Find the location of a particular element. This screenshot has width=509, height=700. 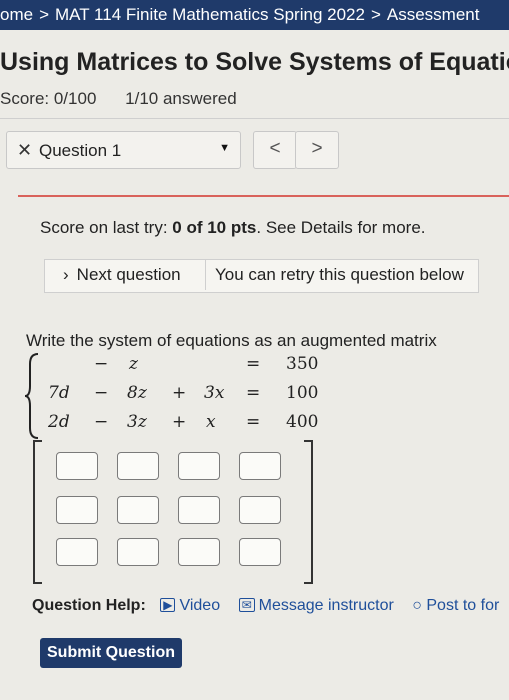

caret-down-icon: ▼ is located at coordinates (224, 148).